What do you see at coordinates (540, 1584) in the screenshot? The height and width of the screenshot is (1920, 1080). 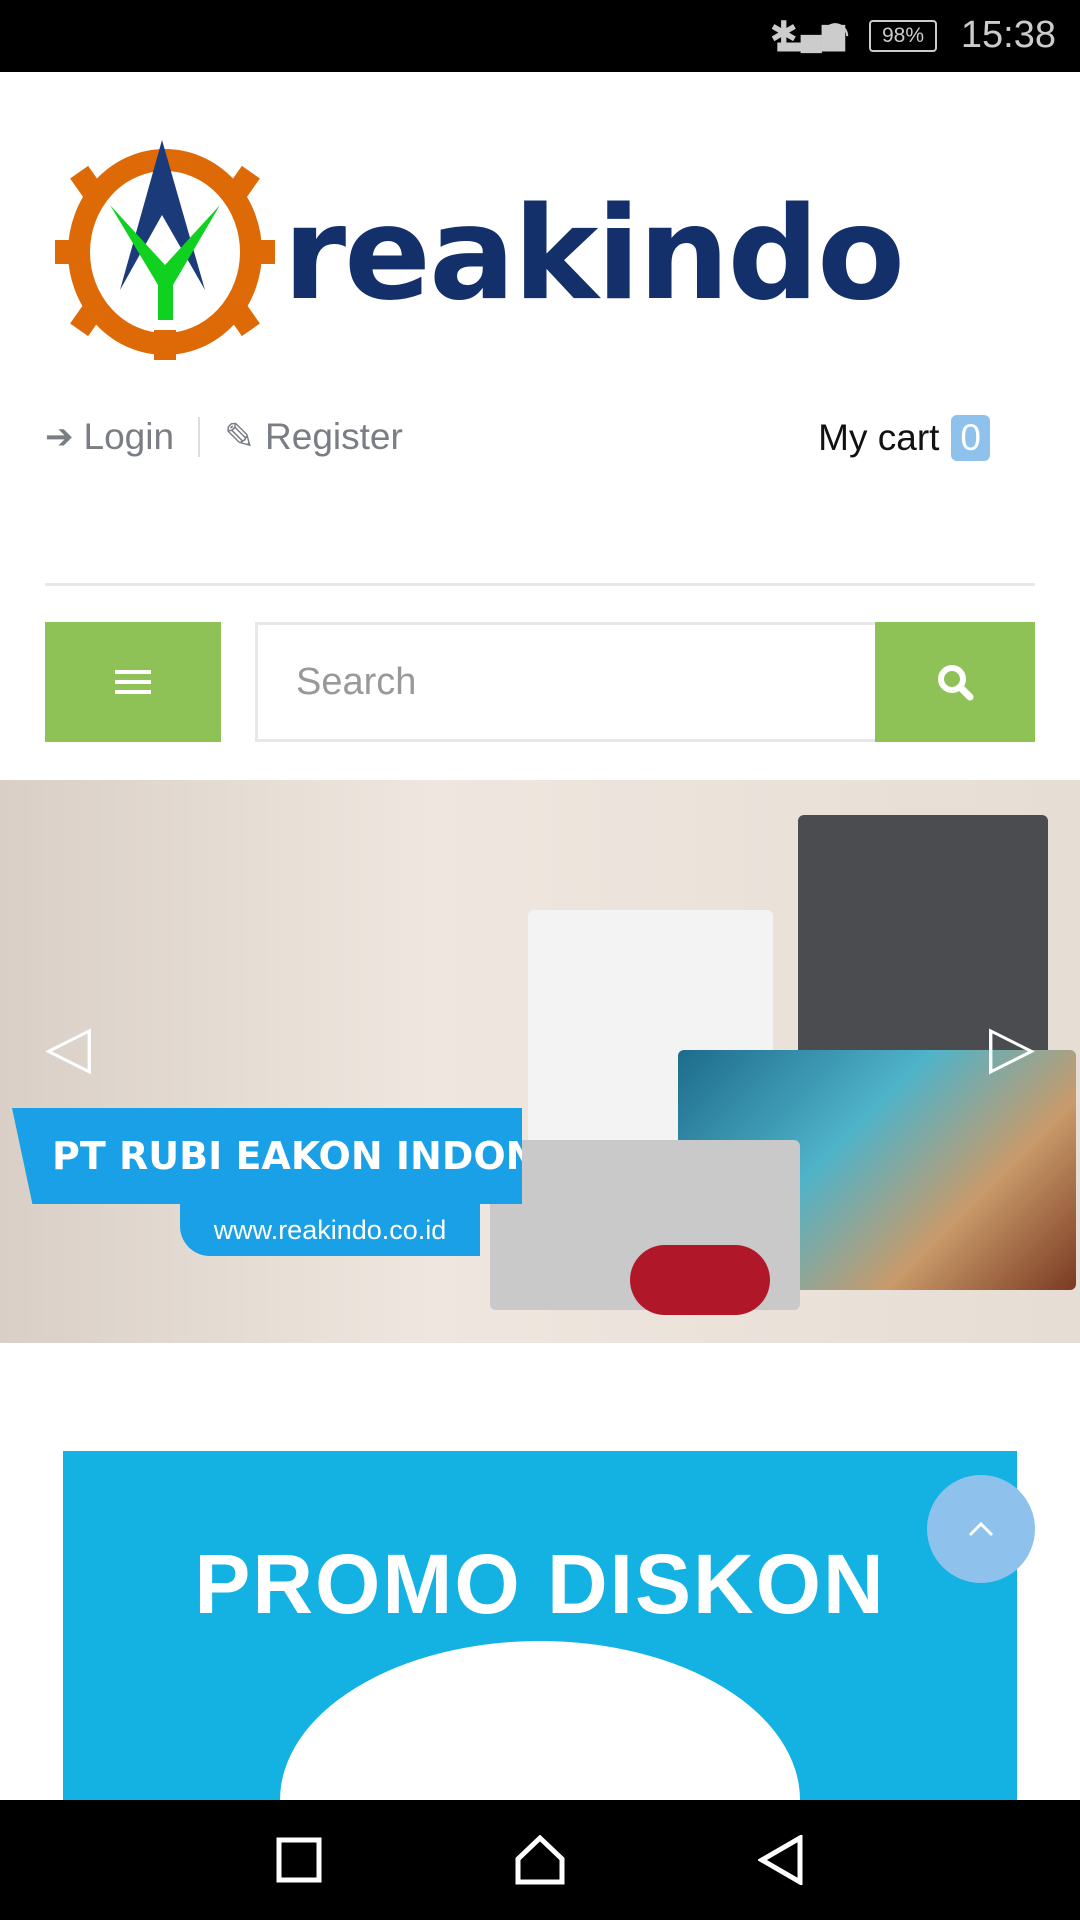 I see `promo-title: PROMO DISKON` at bounding box center [540, 1584].